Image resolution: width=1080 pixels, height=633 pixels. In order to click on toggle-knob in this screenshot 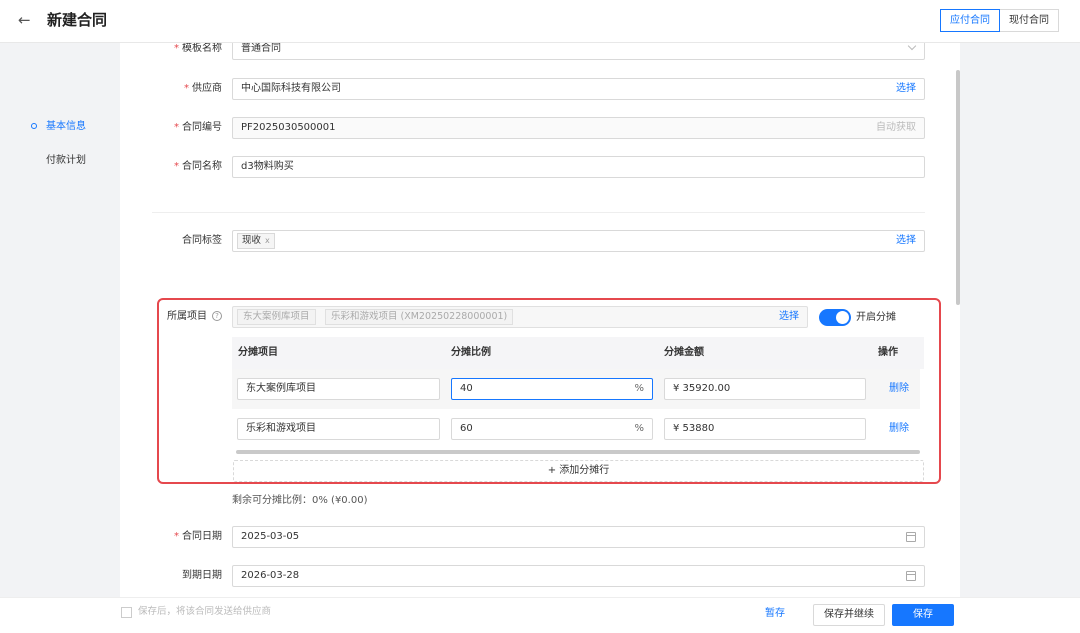, I will do `click(842, 317)`.